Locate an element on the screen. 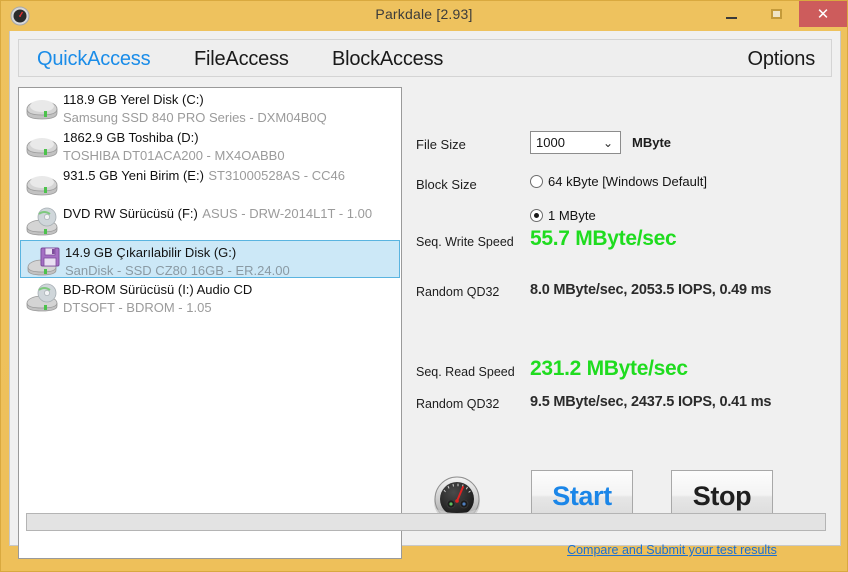 The height and width of the screenshot is (572, 848). block-size-radio-64kbyte: 64 kByte [Windows Default] is located at coordinates (618, 181).